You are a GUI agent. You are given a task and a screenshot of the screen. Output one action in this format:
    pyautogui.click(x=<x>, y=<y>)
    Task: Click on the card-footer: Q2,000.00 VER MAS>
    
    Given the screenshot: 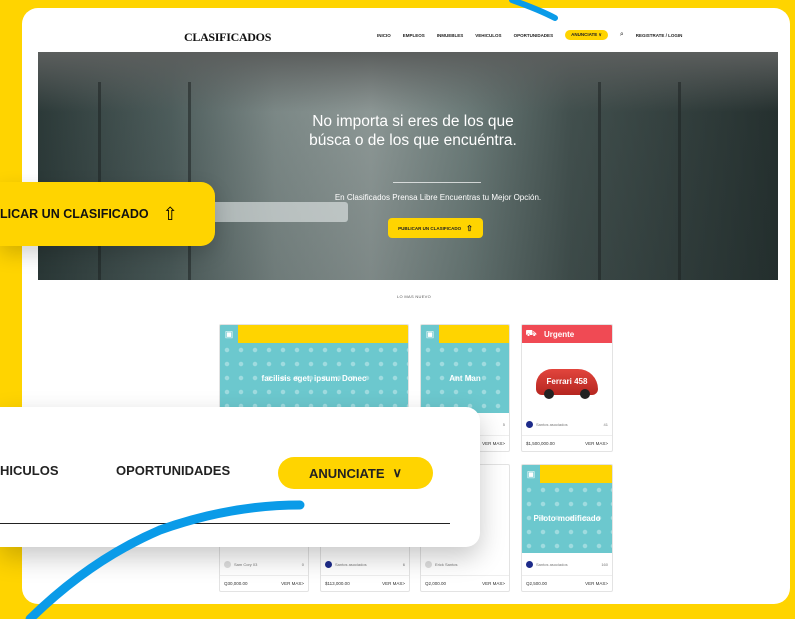 What is the action you would take?
    pyautogui.click(x=465, y=583)
    